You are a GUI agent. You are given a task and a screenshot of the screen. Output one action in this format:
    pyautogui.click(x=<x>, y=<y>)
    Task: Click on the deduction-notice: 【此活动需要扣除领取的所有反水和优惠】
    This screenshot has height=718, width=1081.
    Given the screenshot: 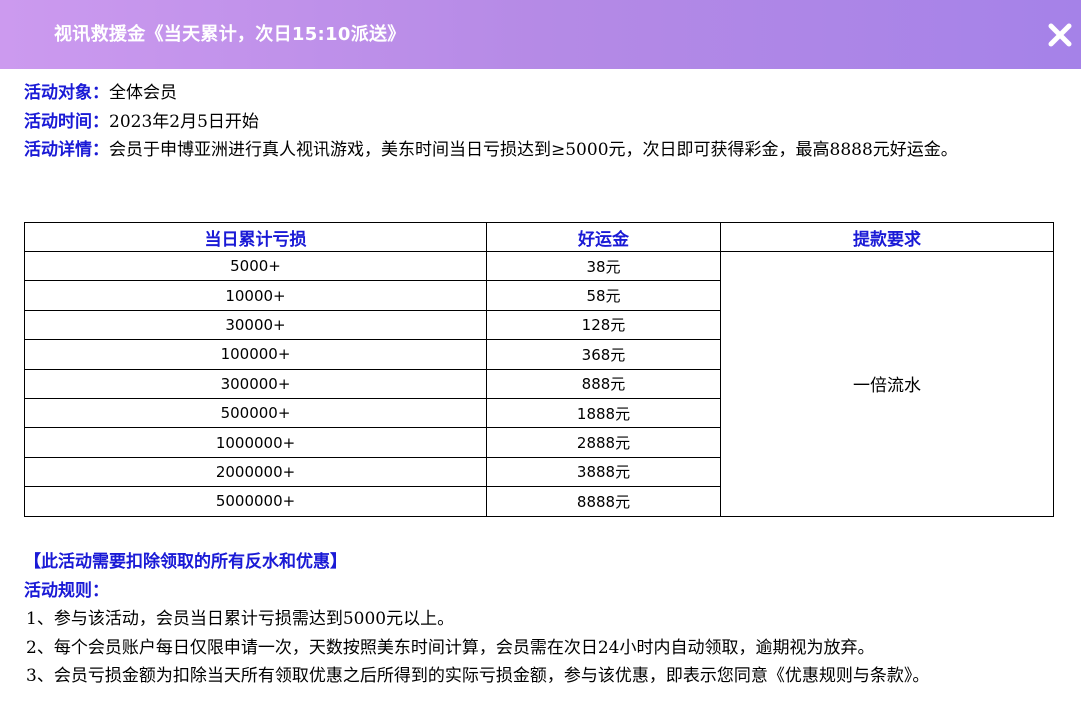 What is the action you would take?
    pyautogui.click(x=185, y=562)
    